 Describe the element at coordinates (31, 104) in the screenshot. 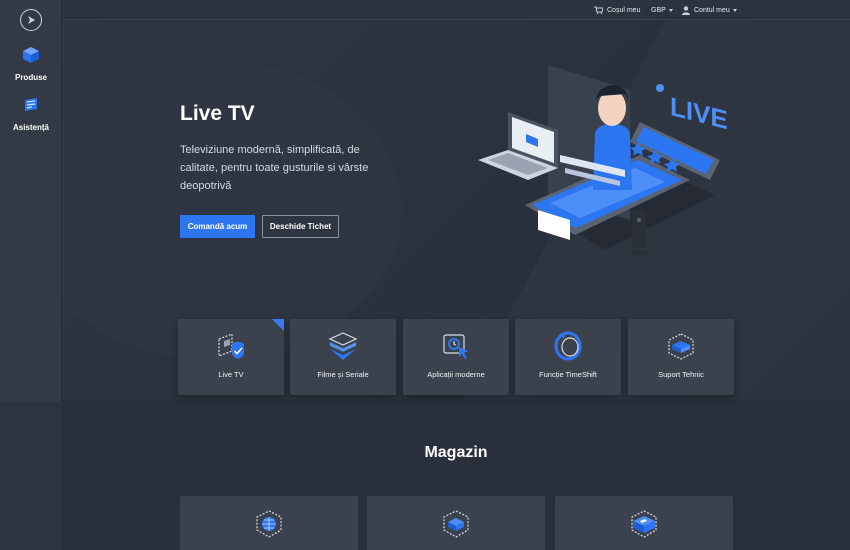

I see `support-icon` at that location.